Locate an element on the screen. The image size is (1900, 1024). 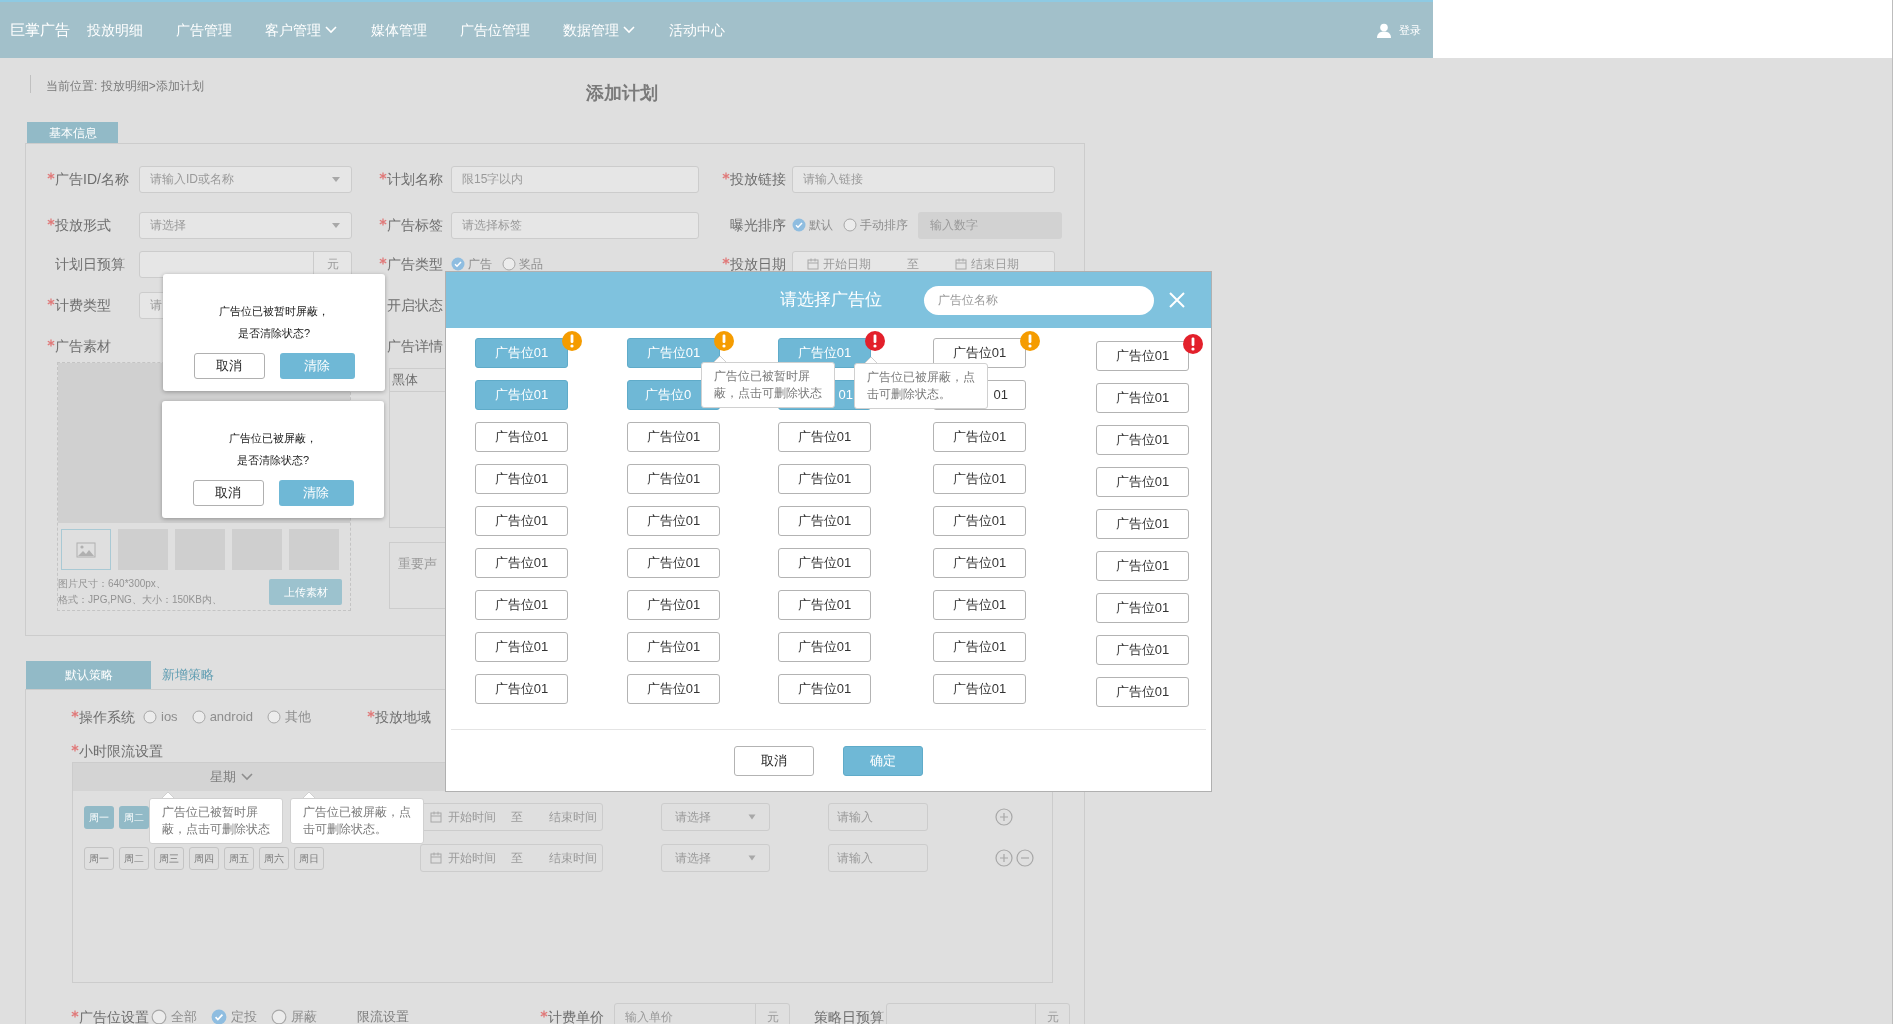
radio-option: 屏蔽 is located at coordinates (294, 1015).